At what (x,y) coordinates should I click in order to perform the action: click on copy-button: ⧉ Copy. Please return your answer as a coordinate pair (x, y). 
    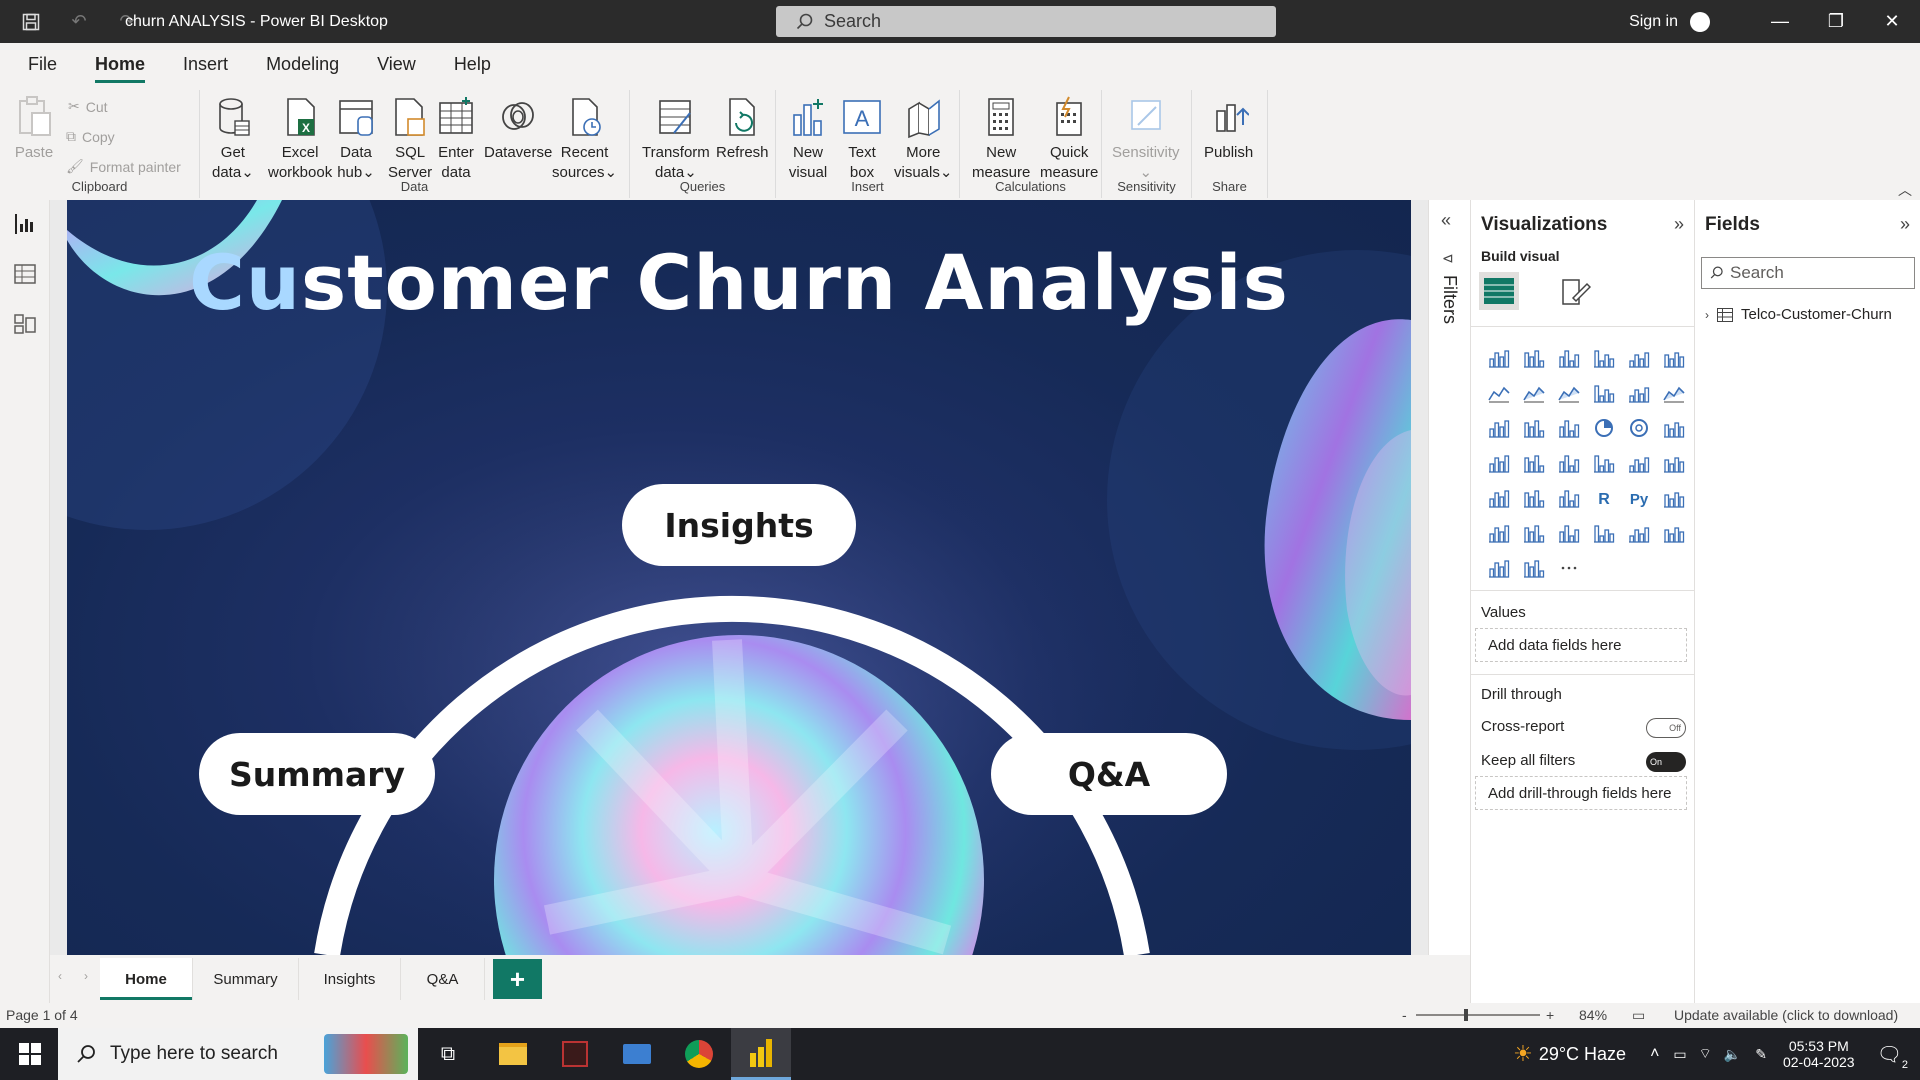
    Looking at the image, I should click on (90, 136).